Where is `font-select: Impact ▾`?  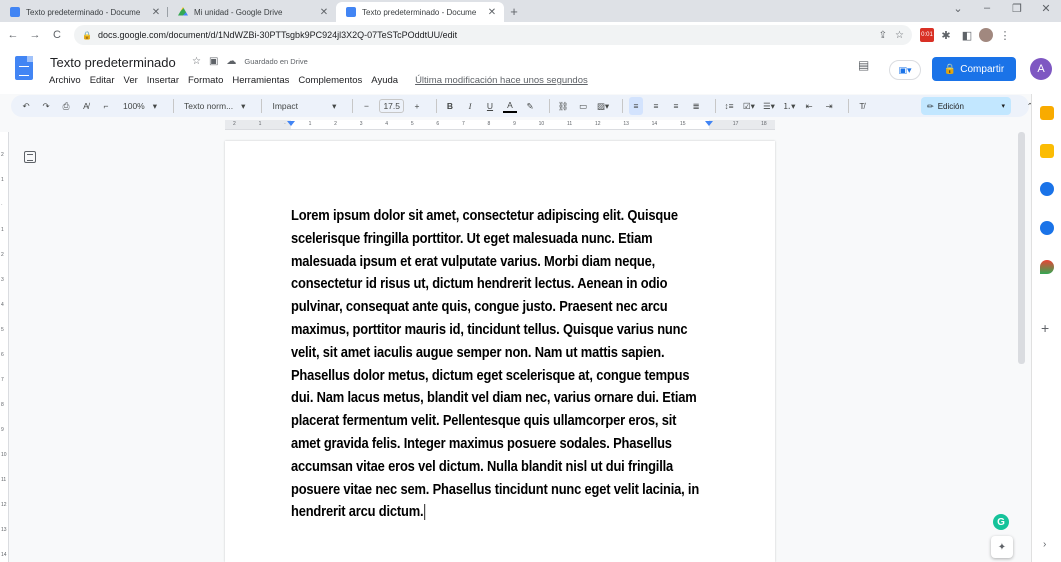 font-select: Impact ▾ is located at coordinates (304, 106).